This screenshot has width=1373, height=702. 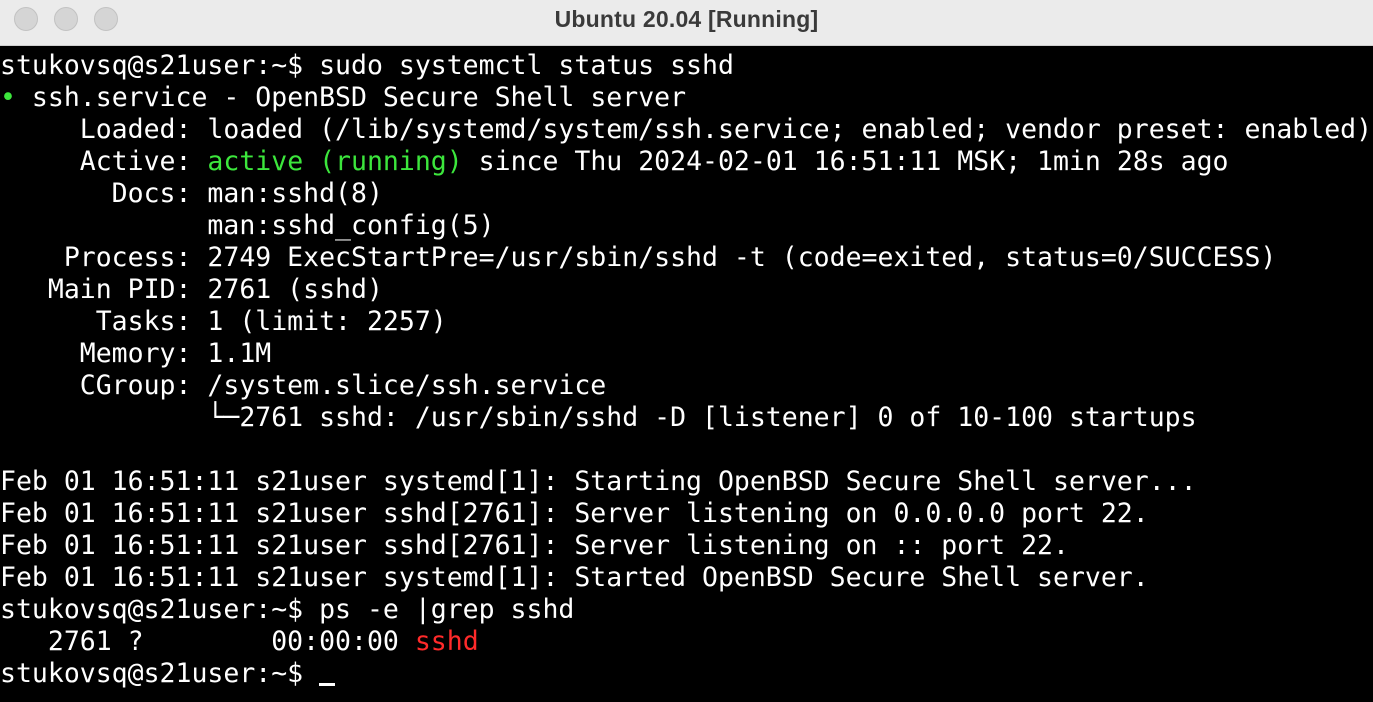 What do you see at coordinates (526, 65) in the screenshot?
I see `command-text: sudo systemctl status sshd` at bounding box center [526, 65].